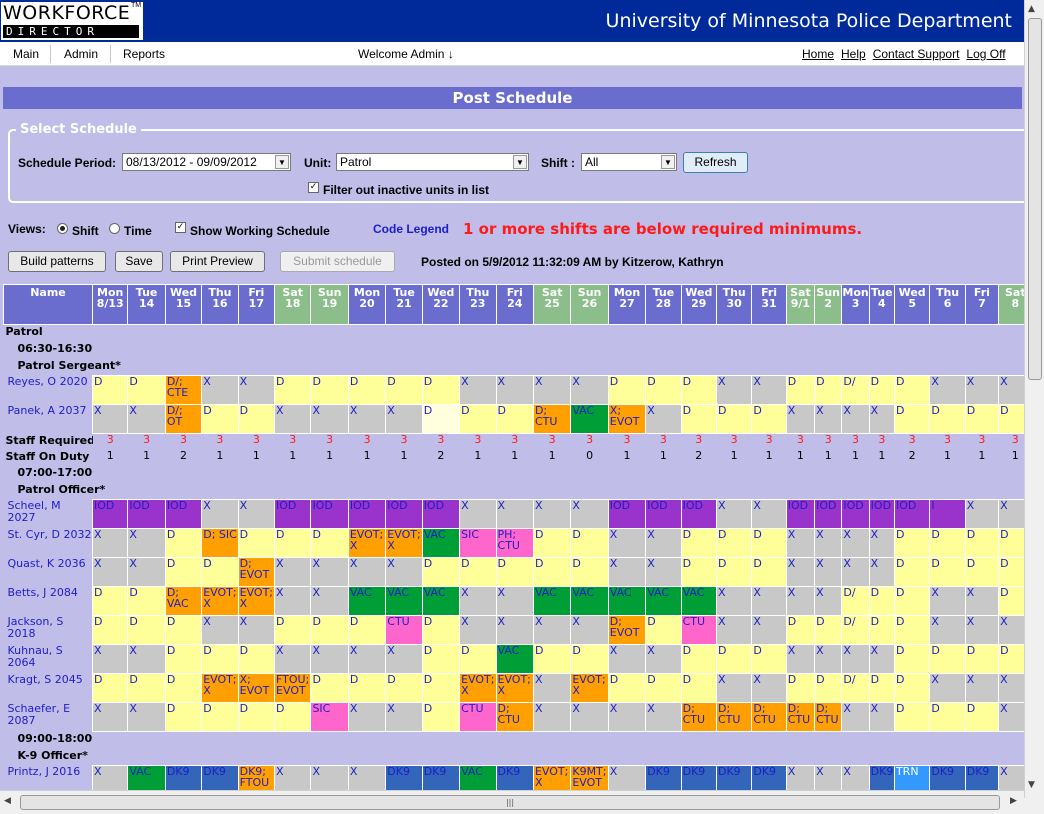  I want to click on schedule-cell: K9MT; EVOT, so click(589, 777).